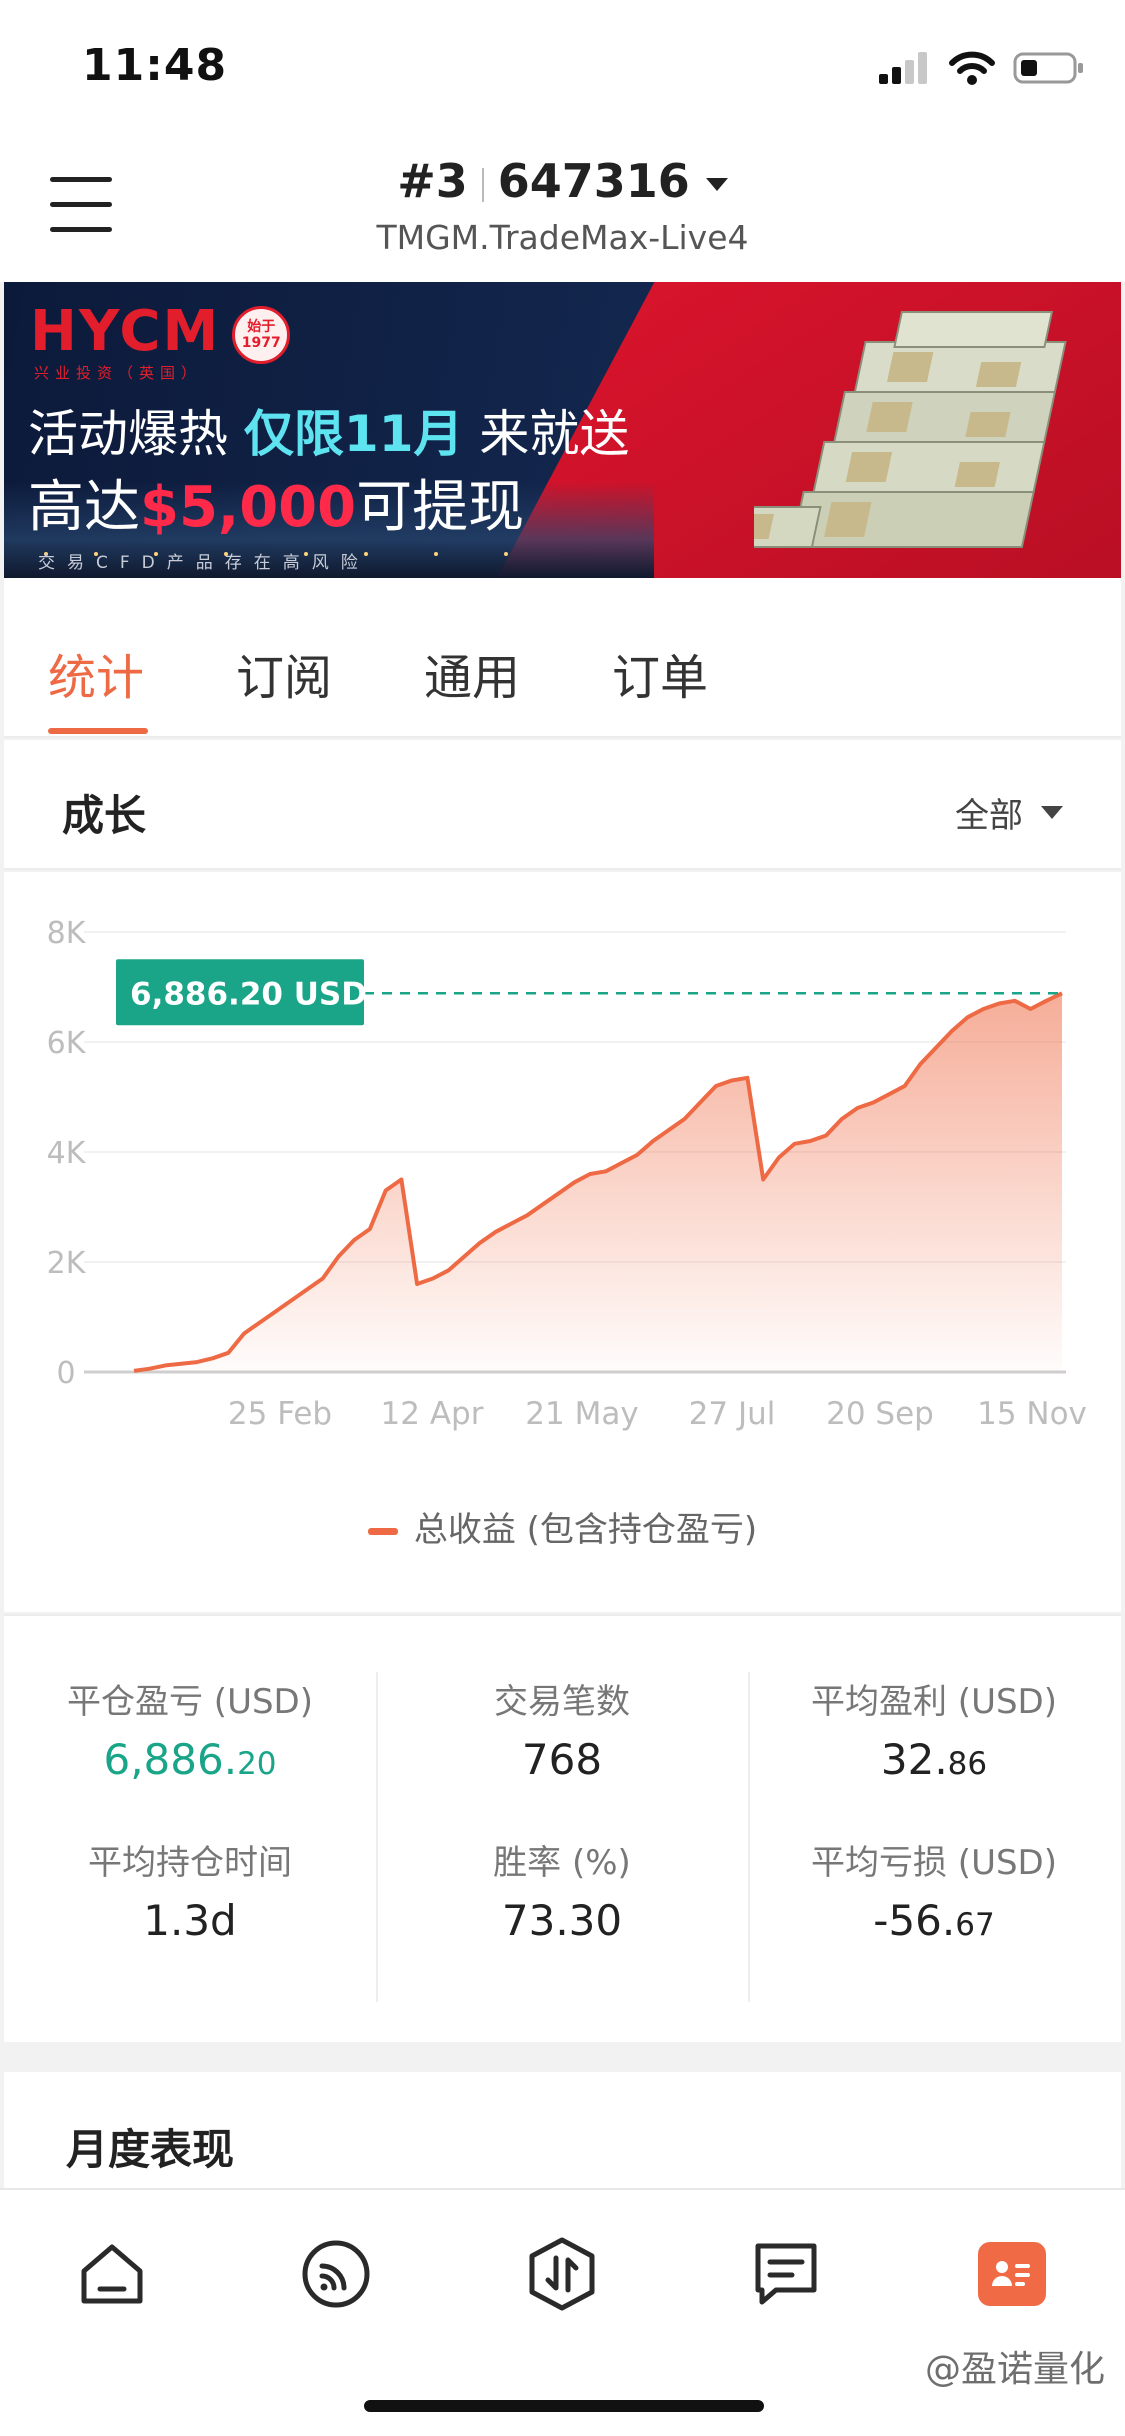 This screenshot has width=1125, height=2436. I want to click on x-tick-label: 15 Nov, so click(1032, 1414).